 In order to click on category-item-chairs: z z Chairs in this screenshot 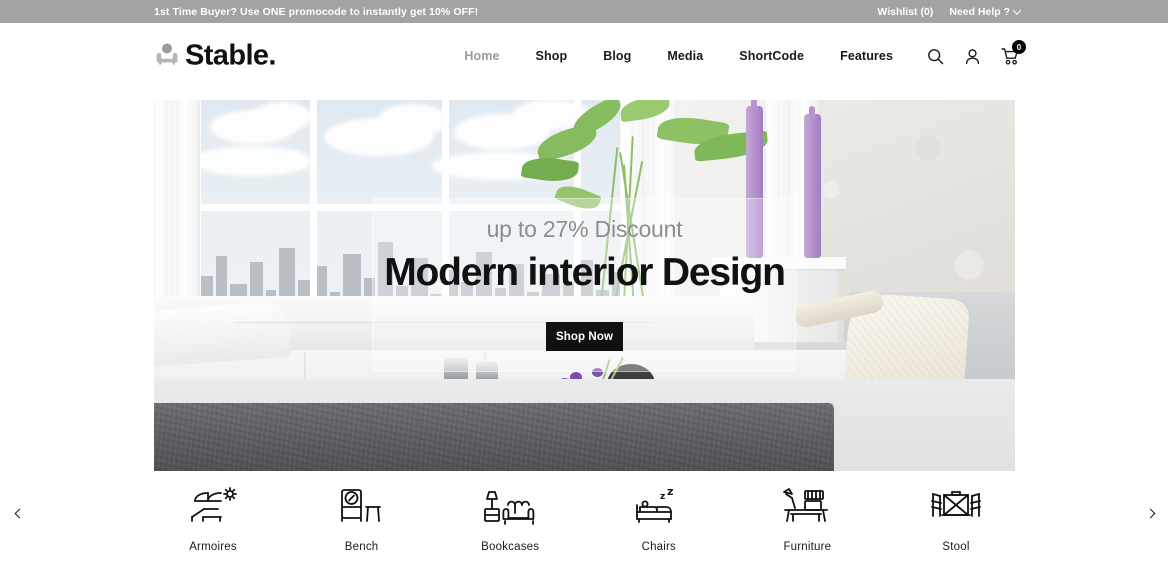, I will do `click(659, 519)`.